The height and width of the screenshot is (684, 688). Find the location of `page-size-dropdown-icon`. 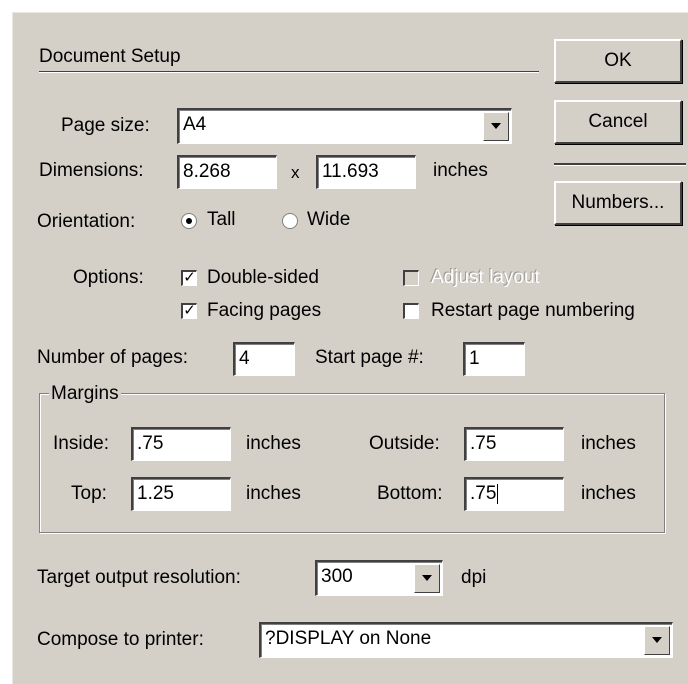

page-size-dropdown-icon is located at coordinates (496, 126).